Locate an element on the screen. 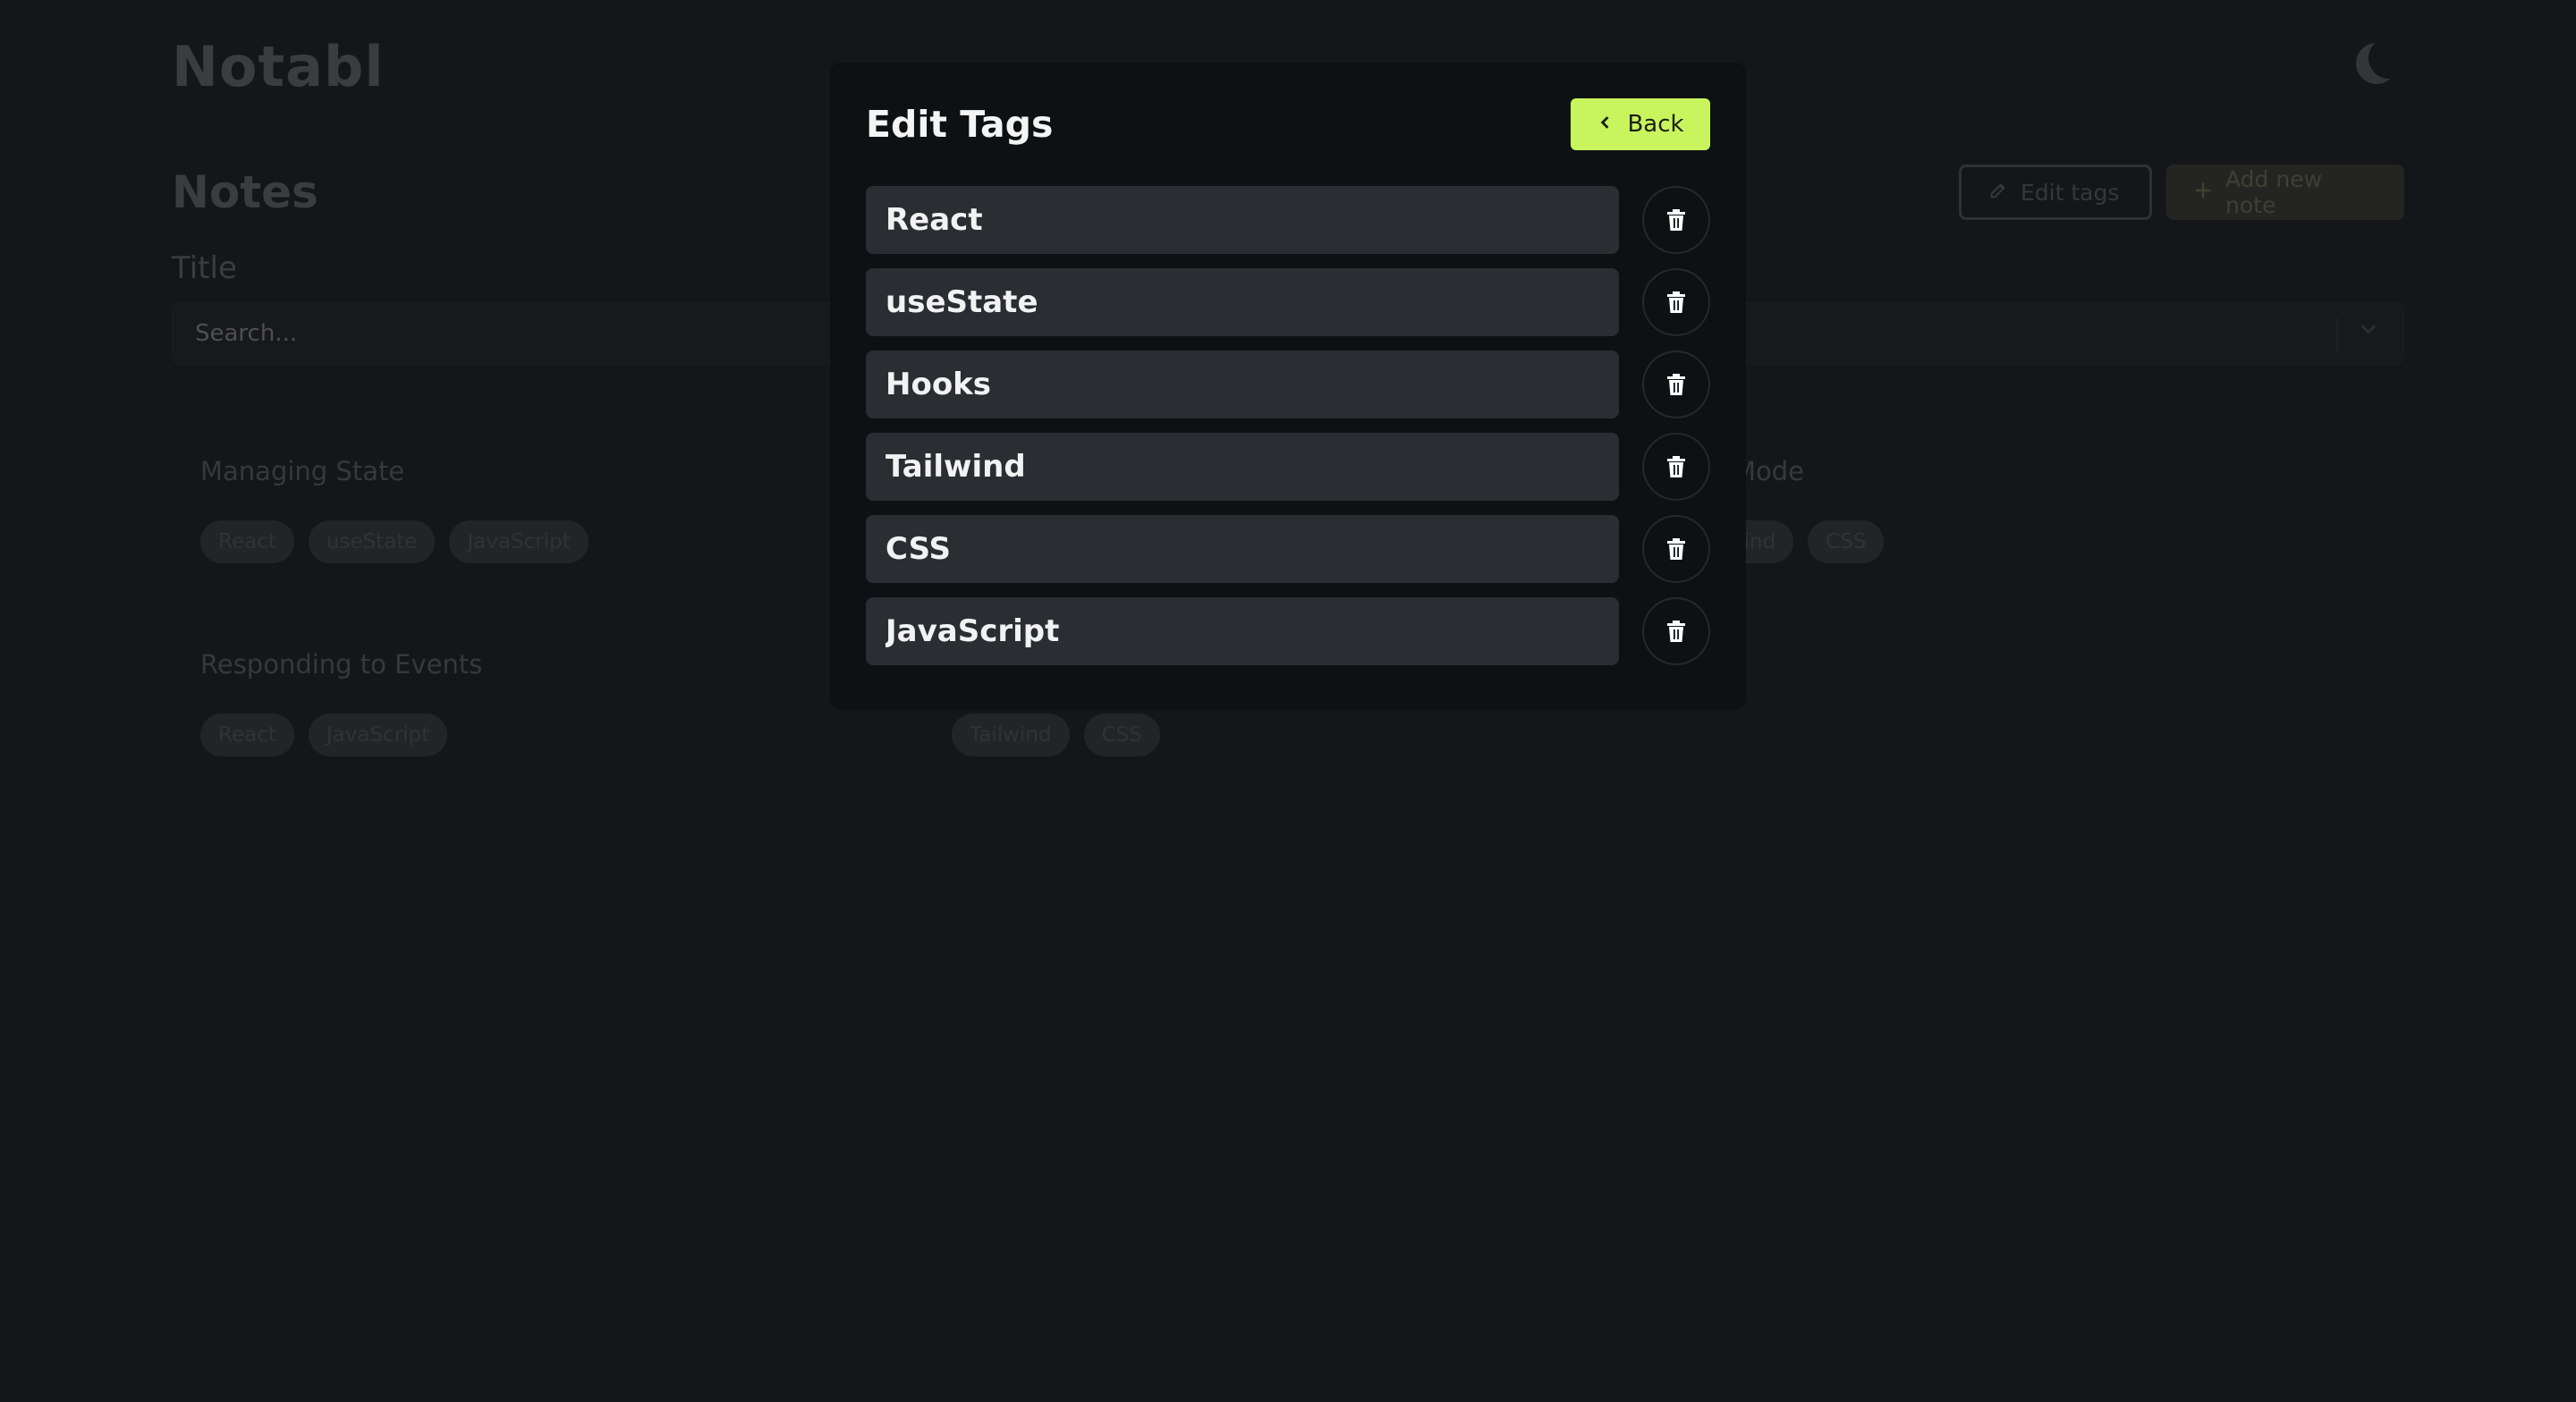 This screenshot has height=1402, width=2576. tag-list is located at coordinates (1288, 425).